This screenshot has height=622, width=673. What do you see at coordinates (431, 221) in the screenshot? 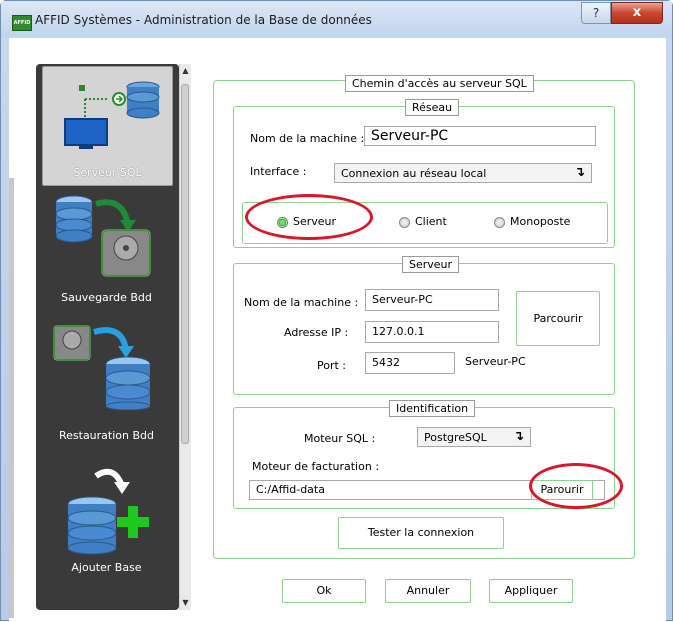
I see `radio-client-label: Client` at bounding box center [431, 221].